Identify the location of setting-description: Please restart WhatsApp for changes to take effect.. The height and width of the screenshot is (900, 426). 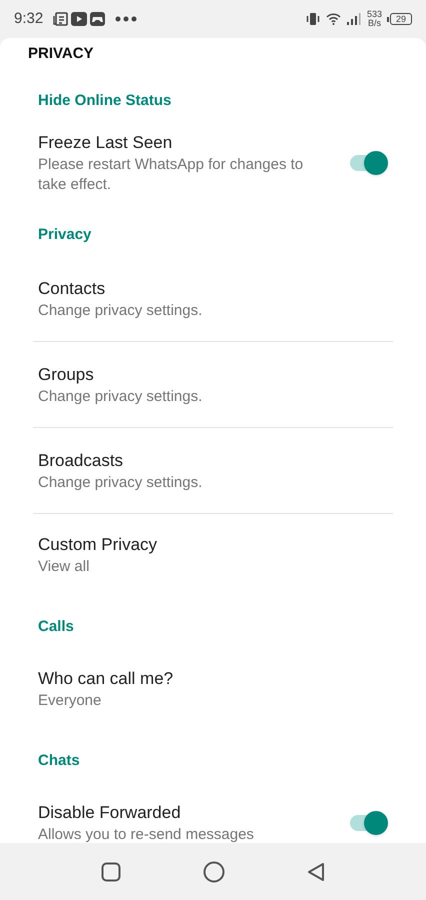
(171, 175).